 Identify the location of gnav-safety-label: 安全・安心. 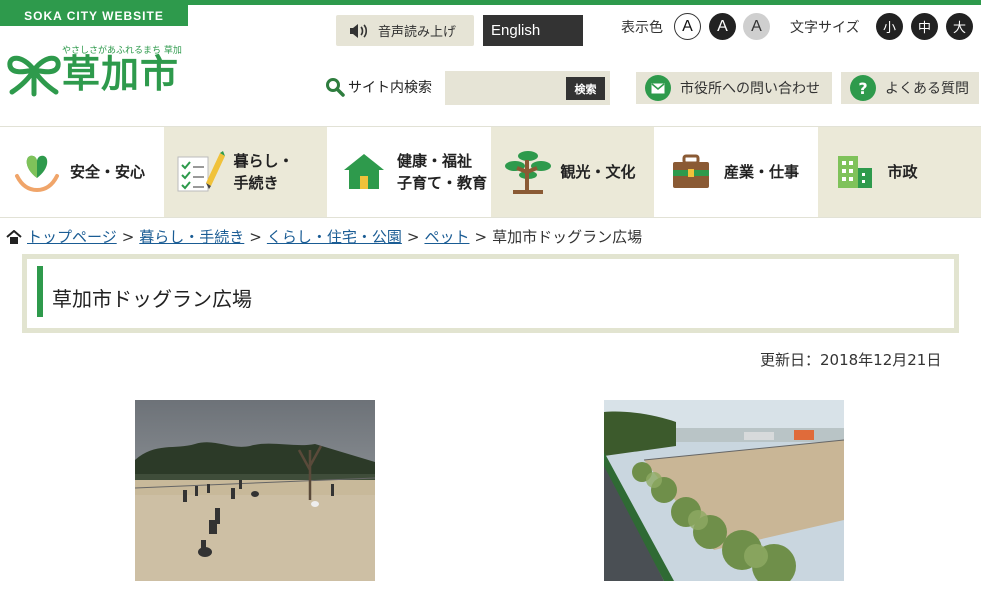
(108, 172).